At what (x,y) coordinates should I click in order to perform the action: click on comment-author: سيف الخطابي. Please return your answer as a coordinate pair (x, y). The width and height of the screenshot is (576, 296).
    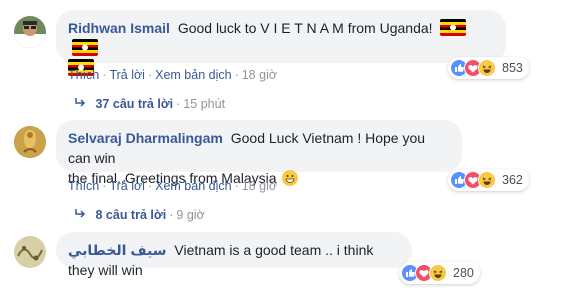
    Looking at the image, I should click on (117, 250).